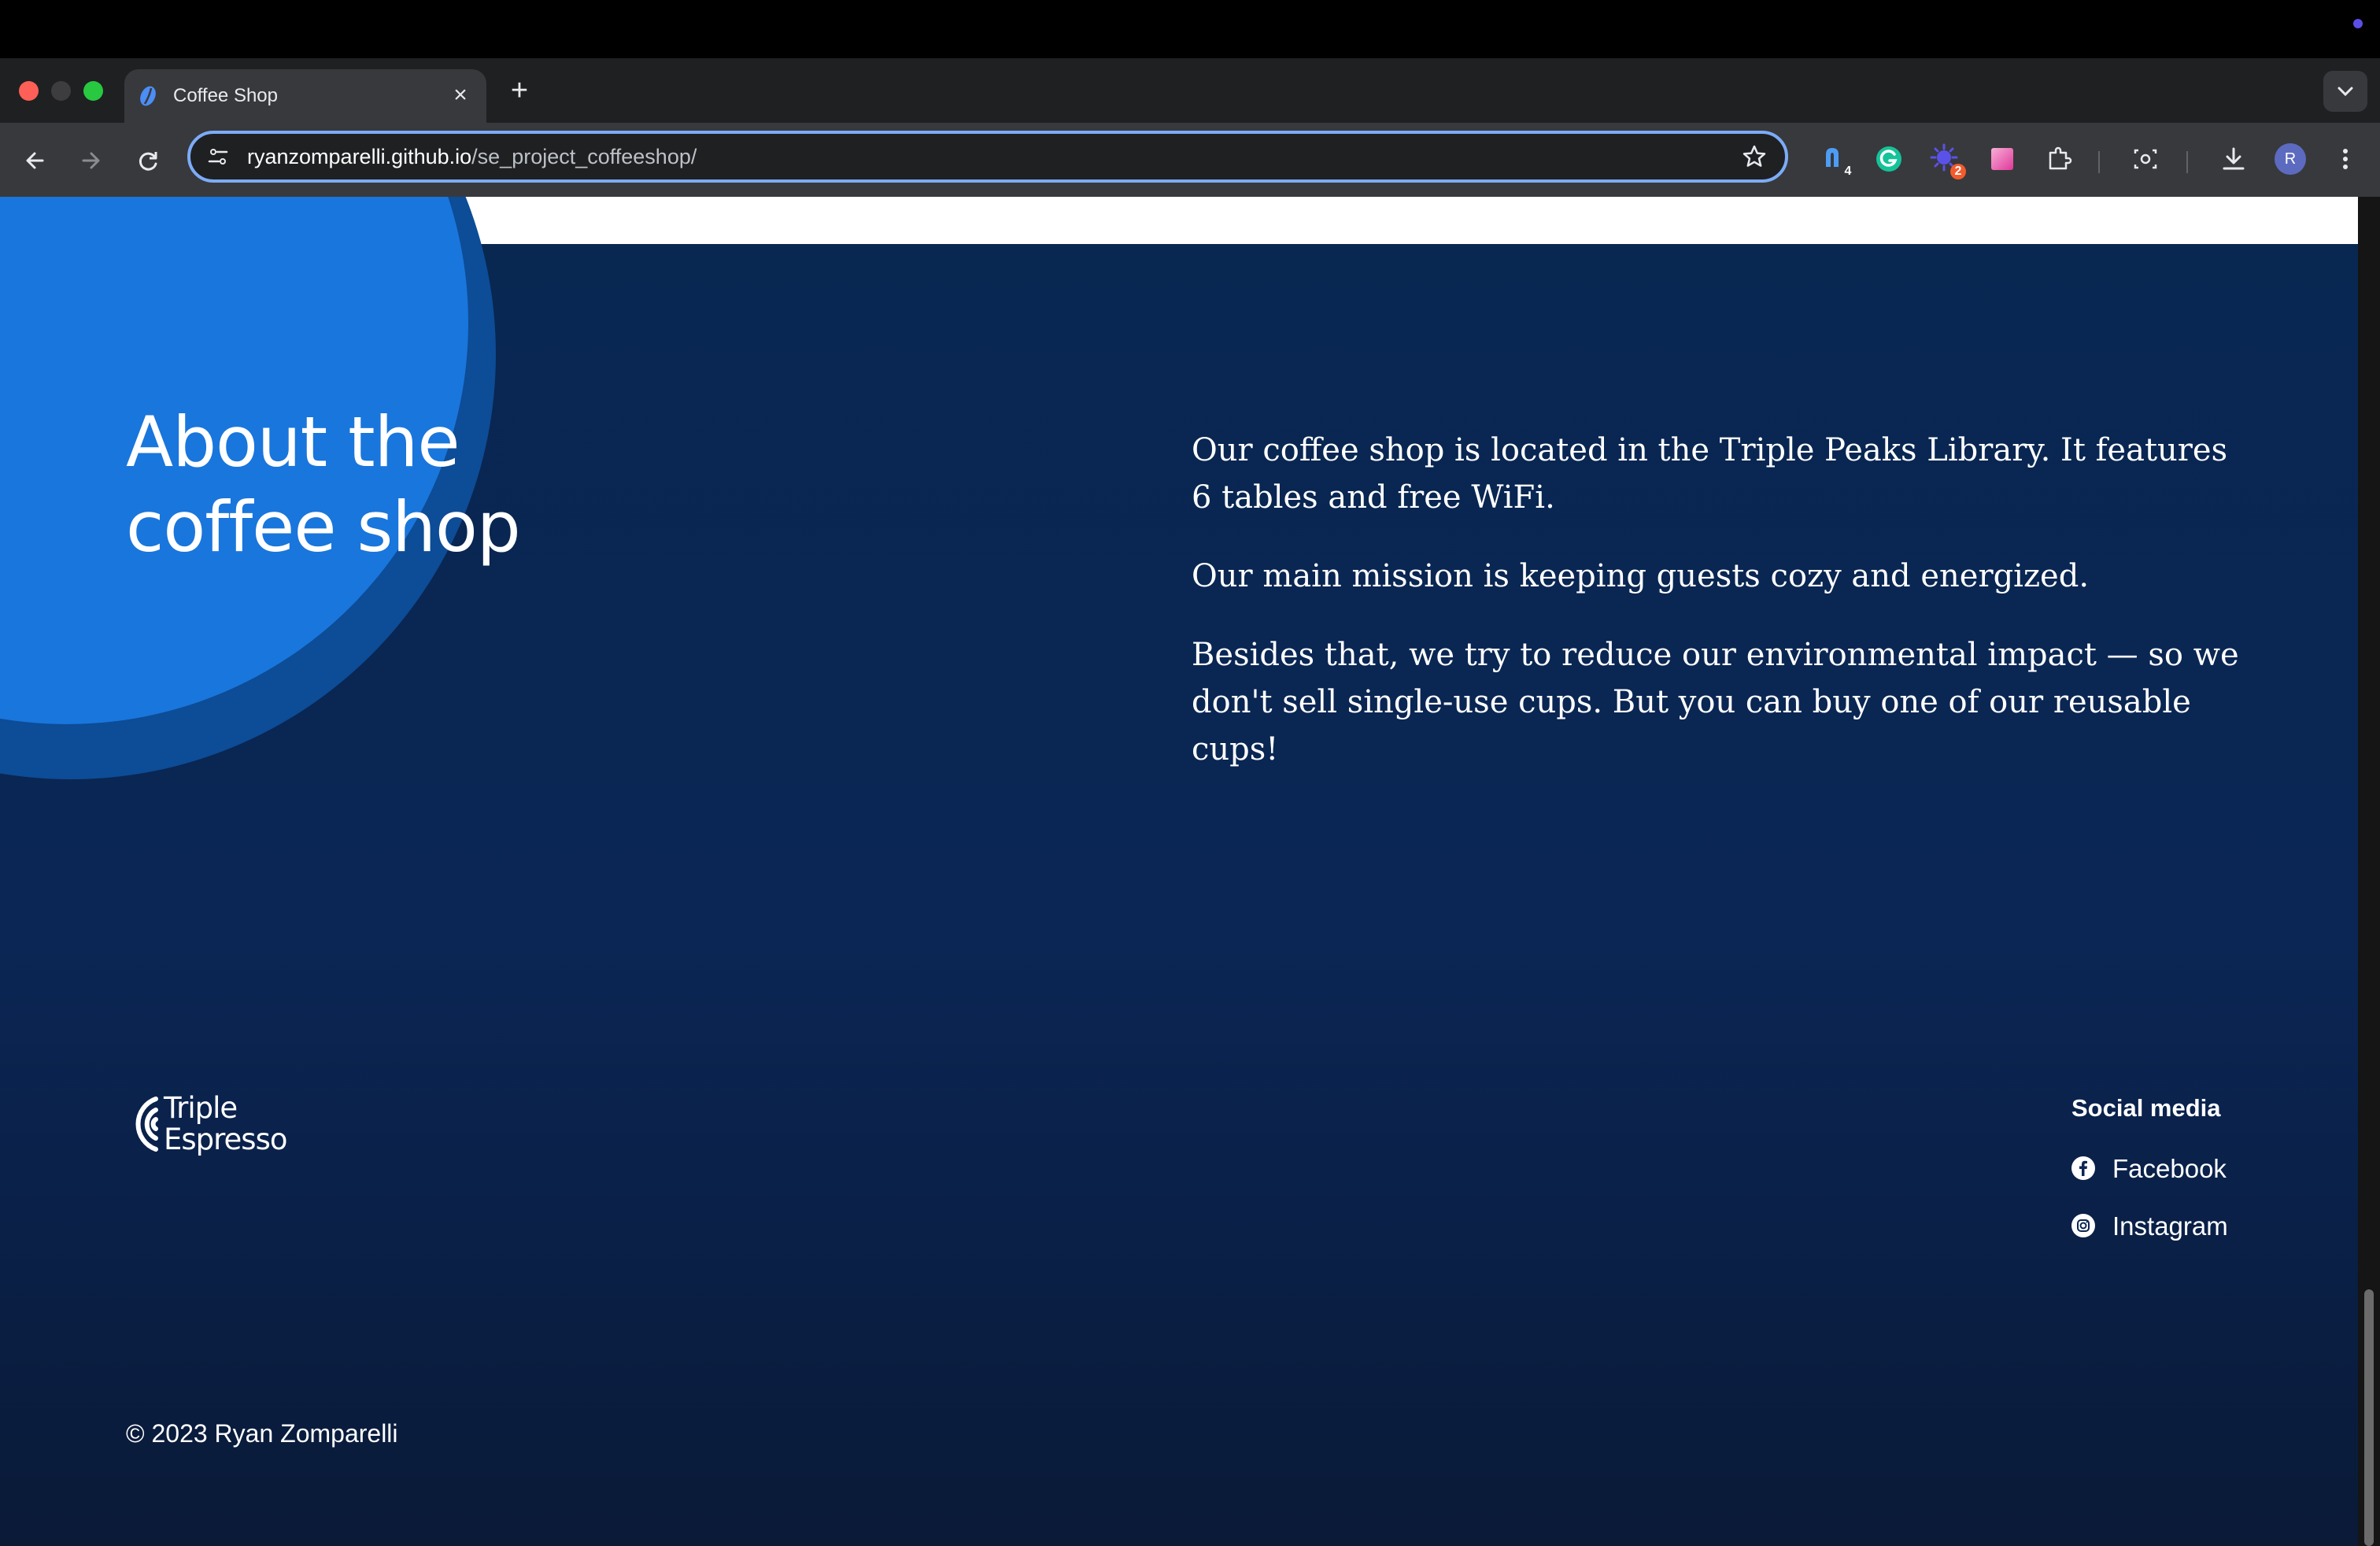  What do you see at coordinates (2369, 871) in the screenshot?
I see `page-scrollbar` at bounding box center [2369, 871].